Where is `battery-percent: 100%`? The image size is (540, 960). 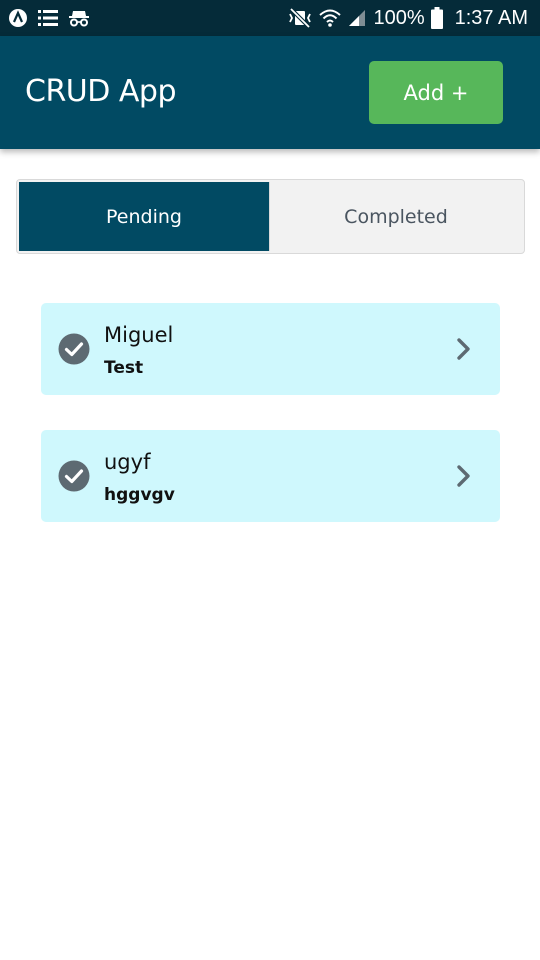
battery-percent: 100% is located at coordinates (399, 17).